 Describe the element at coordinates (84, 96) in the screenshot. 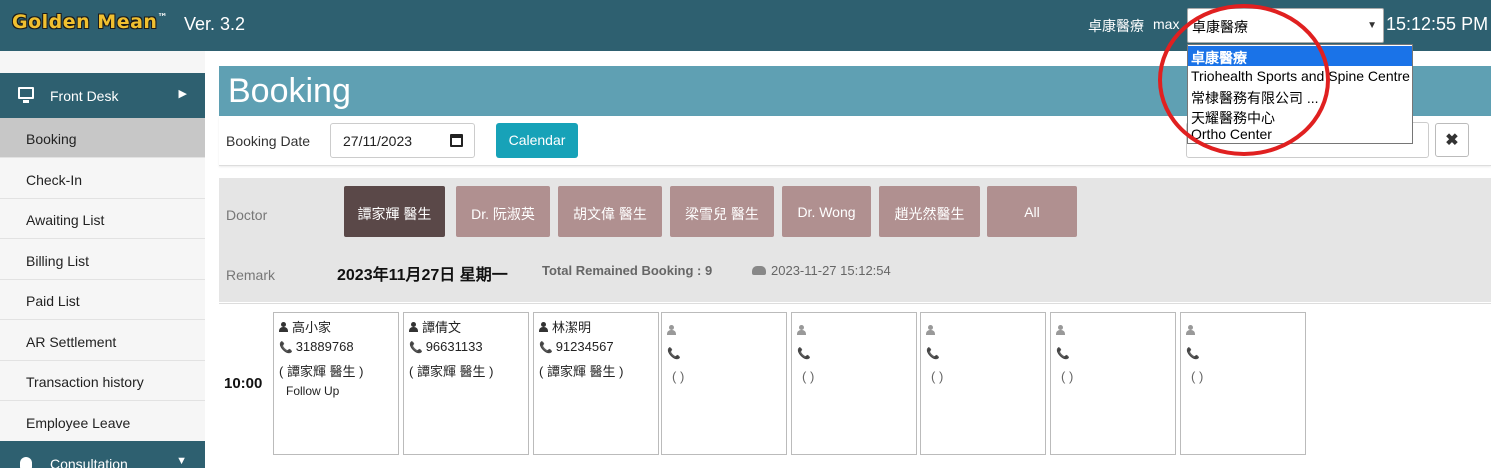

I see `sidebar-section-label: Front Desk` at that location.